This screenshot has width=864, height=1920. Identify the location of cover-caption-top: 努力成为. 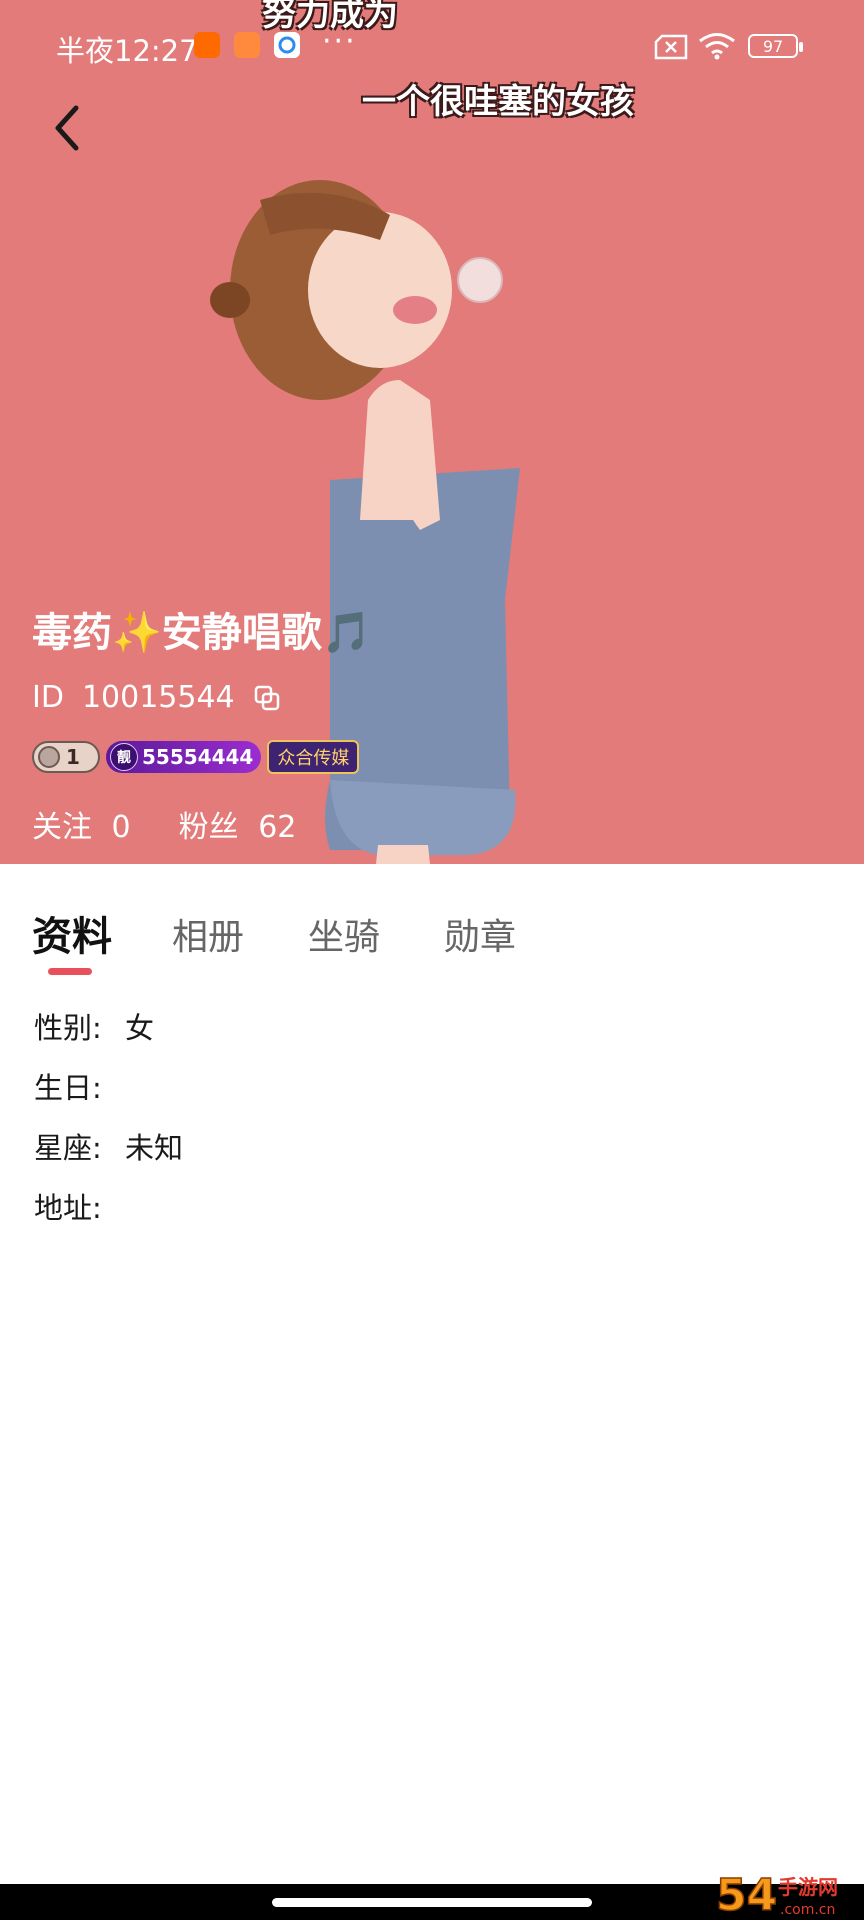
(330, 17).